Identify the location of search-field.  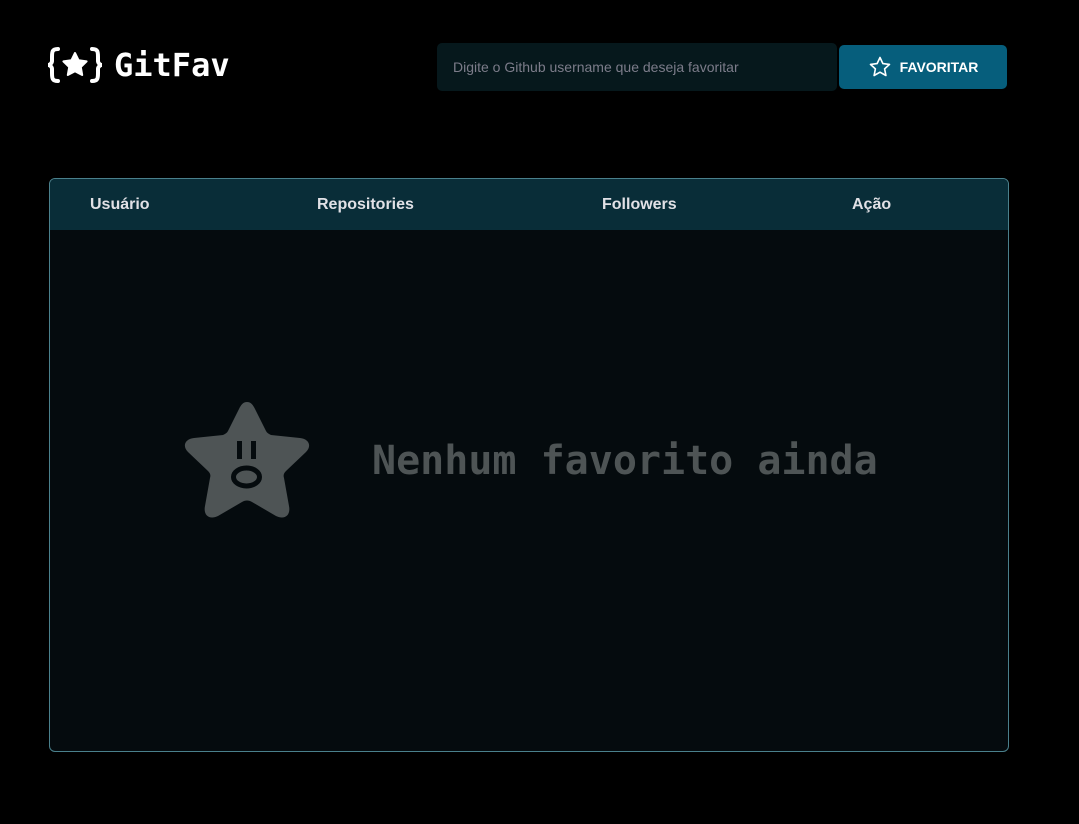
(637, 67).